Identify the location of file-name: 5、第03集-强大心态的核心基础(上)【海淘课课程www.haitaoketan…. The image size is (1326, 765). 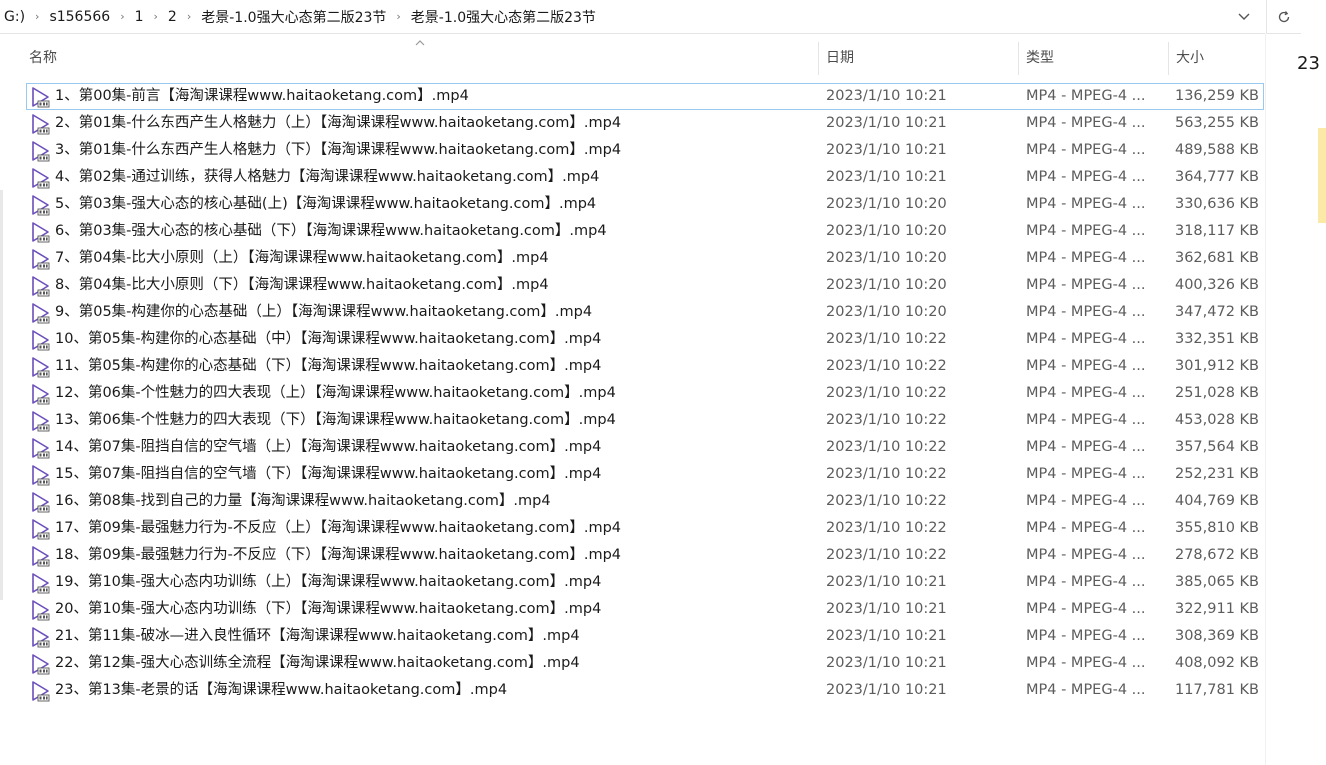
(326, 204).